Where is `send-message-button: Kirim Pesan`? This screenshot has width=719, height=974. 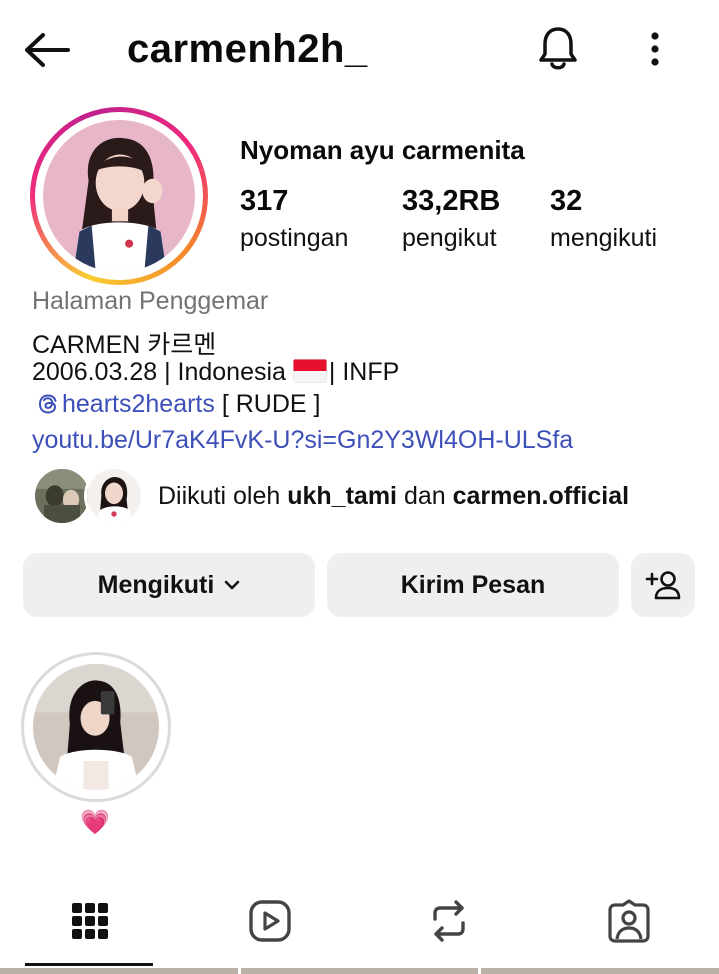 send-message-button: Kirim Pesan is located at coordinates (473, 585).